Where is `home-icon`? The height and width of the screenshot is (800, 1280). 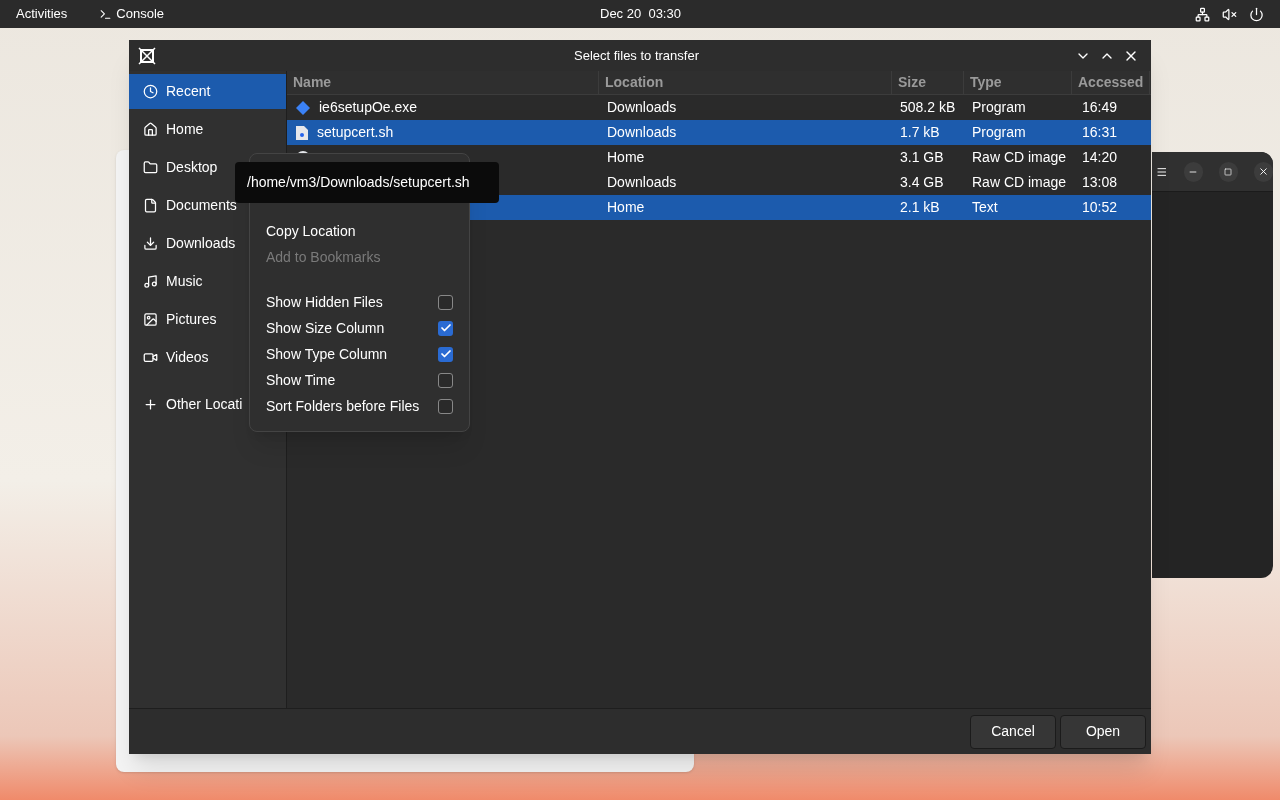 home-icon is located at coordinates (150, 129).